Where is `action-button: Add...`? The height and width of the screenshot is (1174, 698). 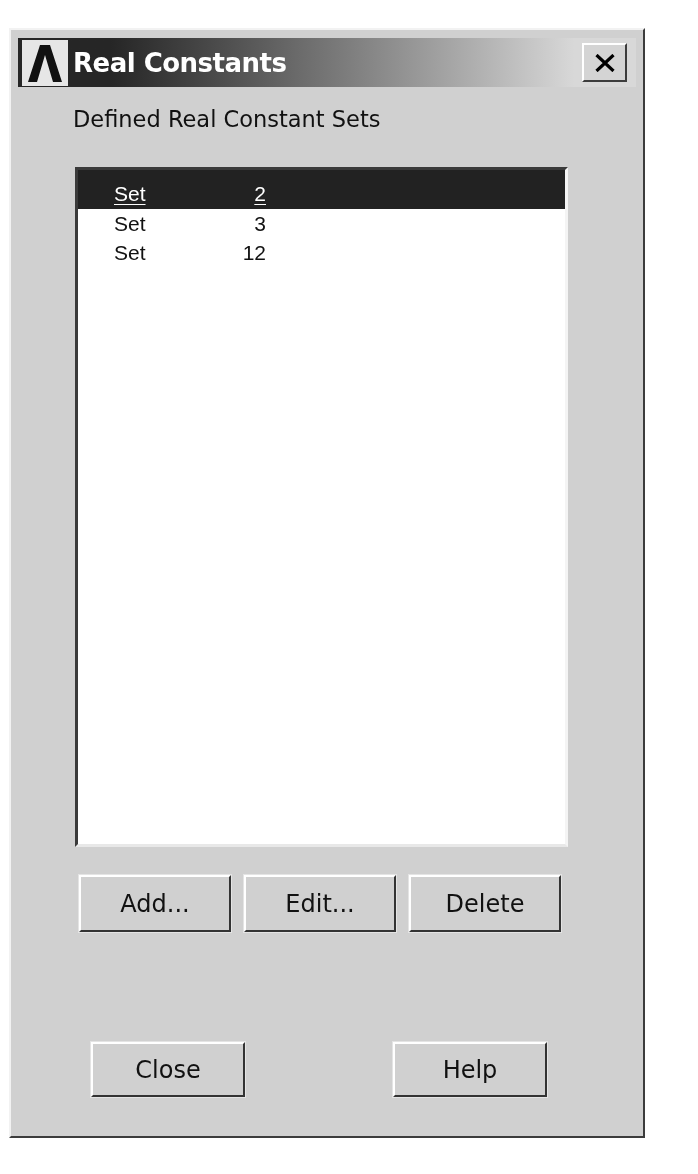
action-button: Add... is located at coordinates (155, 903).